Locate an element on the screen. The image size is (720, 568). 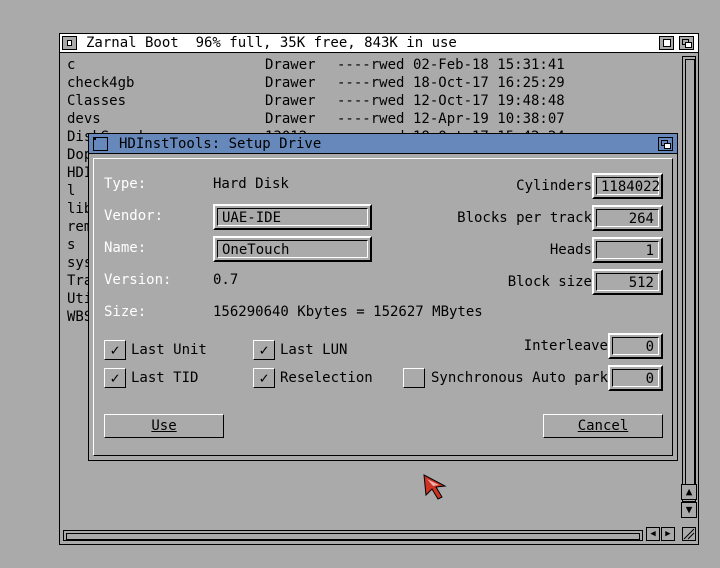
name-value: OneTouch is located at coordinates (292, 249).